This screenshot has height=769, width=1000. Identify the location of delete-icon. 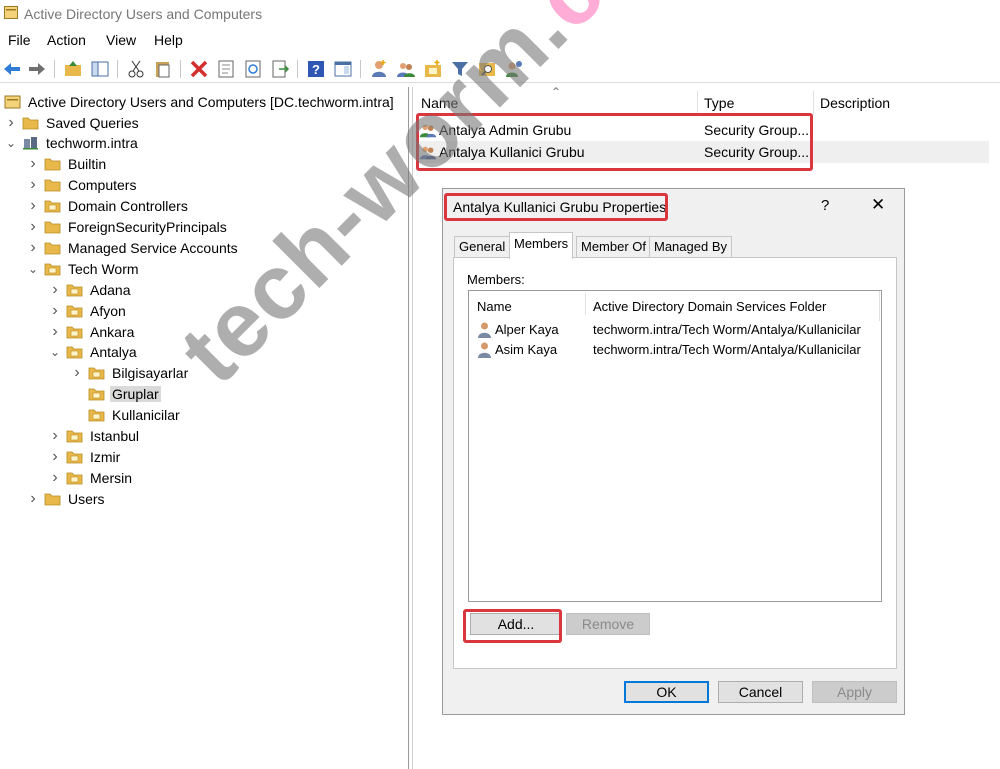
(199, 69).